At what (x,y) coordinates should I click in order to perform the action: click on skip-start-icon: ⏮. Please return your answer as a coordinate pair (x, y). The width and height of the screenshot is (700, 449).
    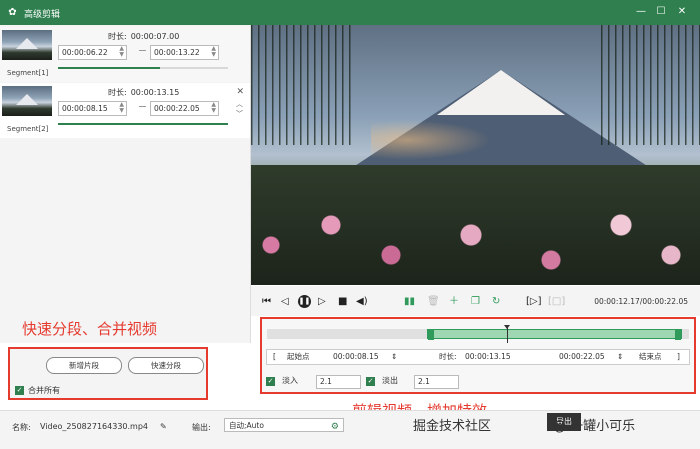
    Looking at the image, I should click on (266, 302).